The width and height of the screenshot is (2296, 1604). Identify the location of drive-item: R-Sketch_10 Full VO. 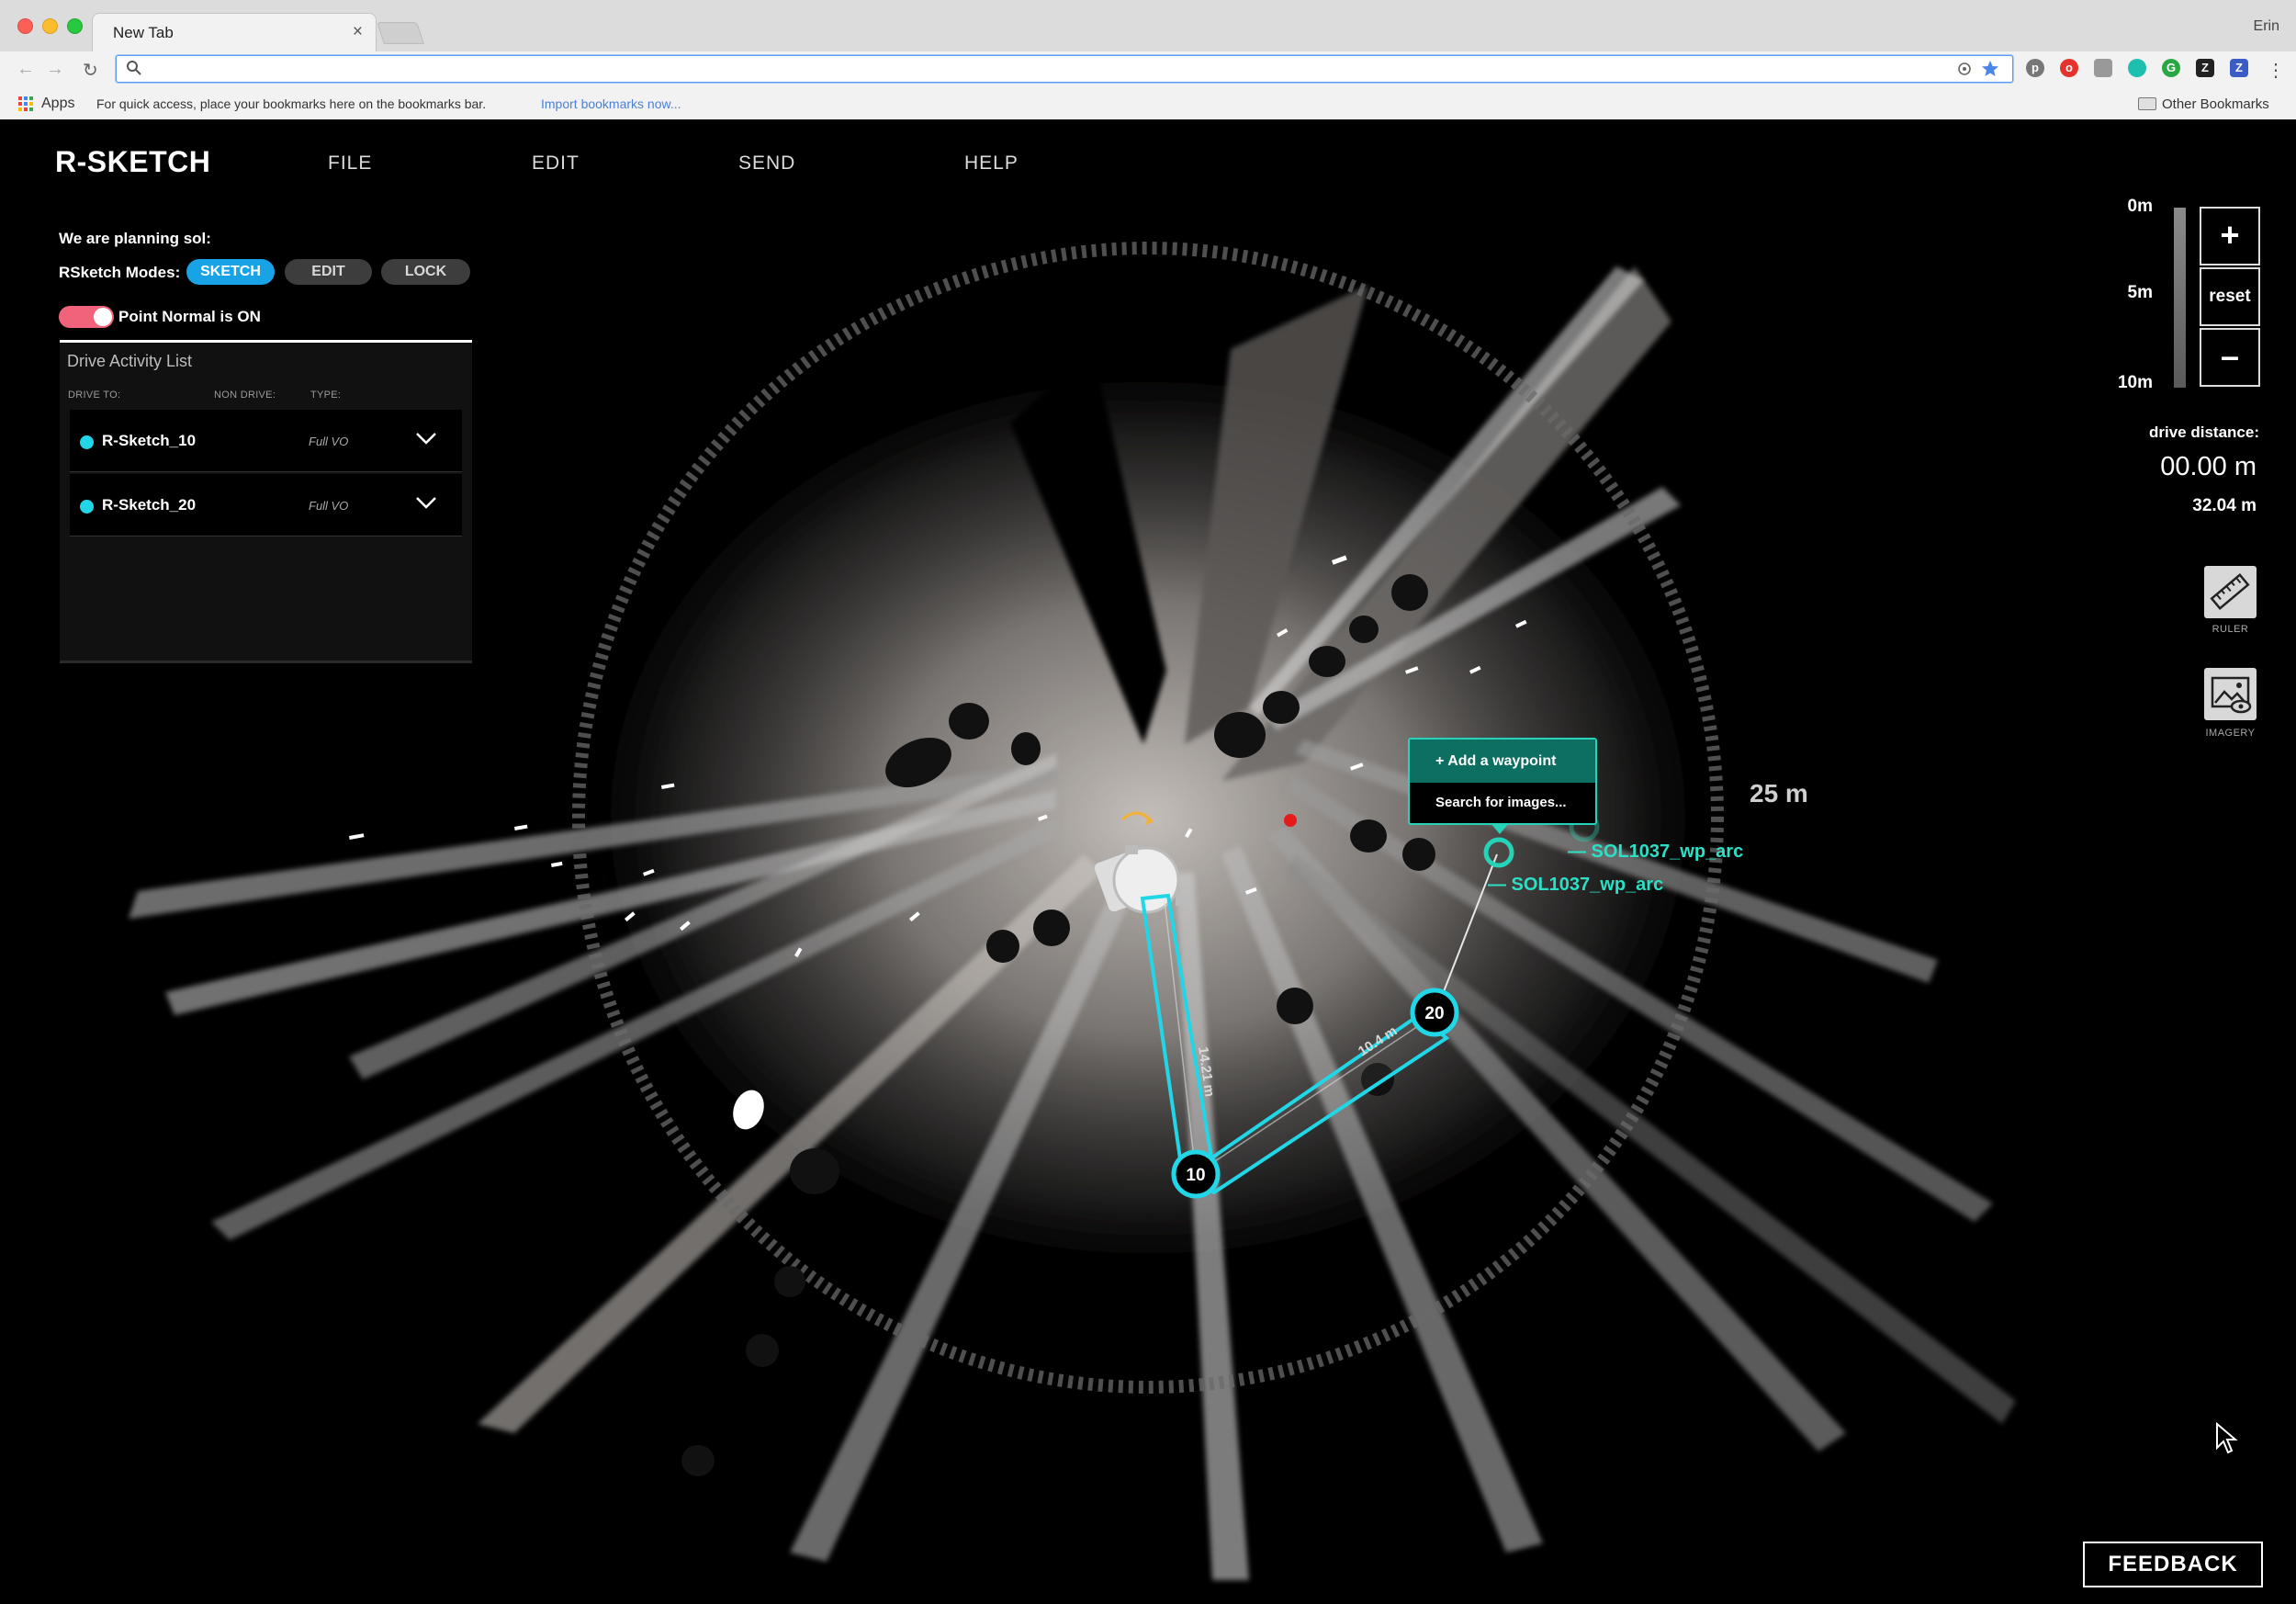
(266, 441).